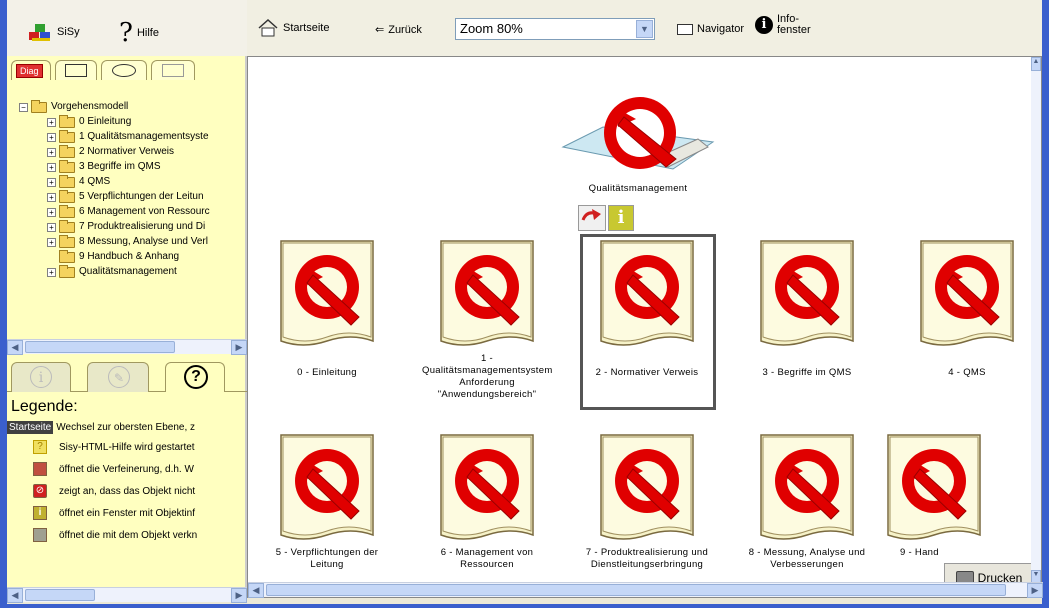 The height and width of the screenshot is (608, 1049). Describe the element at coordinates (491, 28) in the screenshot. I see `zoom-value: Zoom 80%` at that location.